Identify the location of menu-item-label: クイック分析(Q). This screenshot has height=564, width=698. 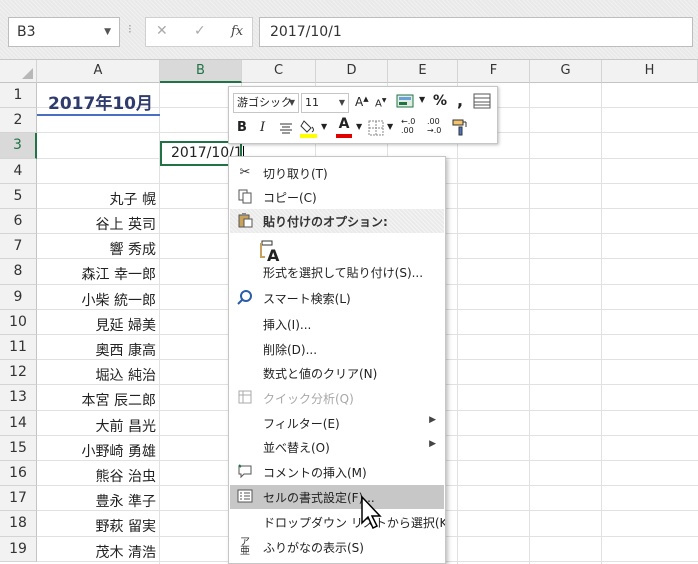
(308, 399).